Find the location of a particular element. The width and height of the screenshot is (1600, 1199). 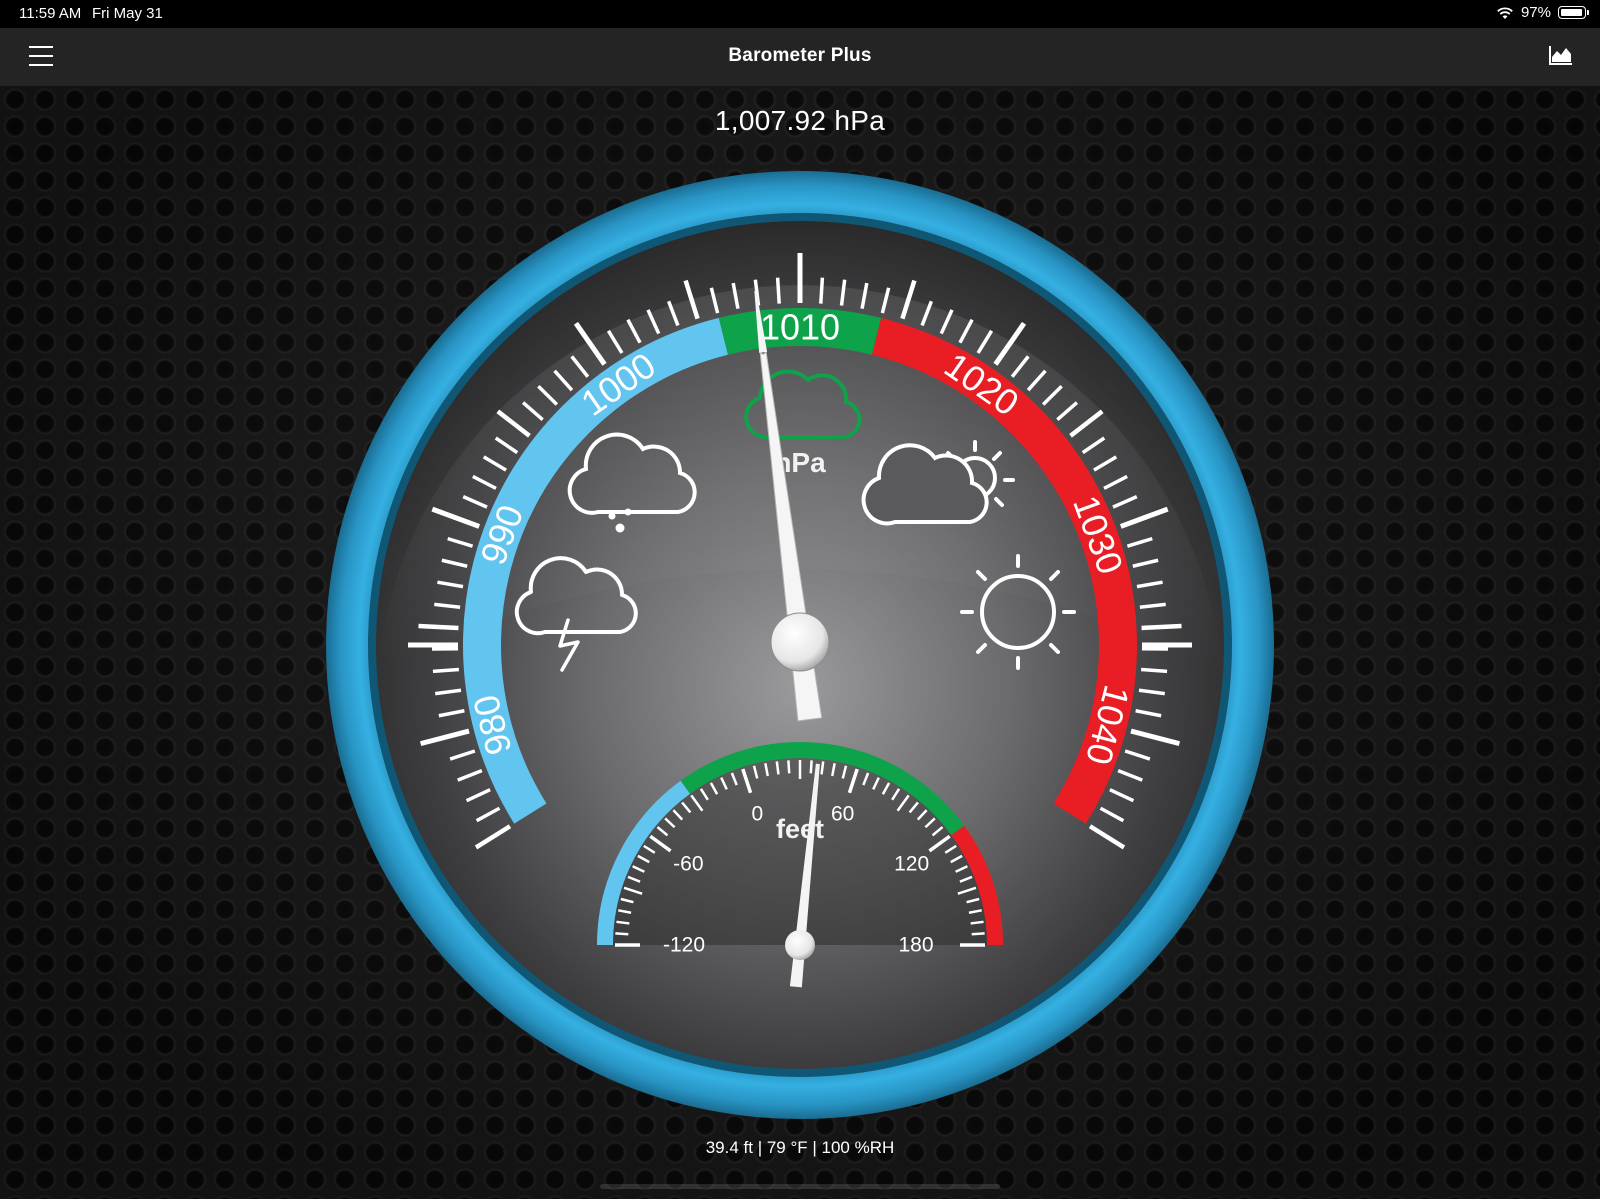

altimeter-hub is located at coordinates (800, 945).